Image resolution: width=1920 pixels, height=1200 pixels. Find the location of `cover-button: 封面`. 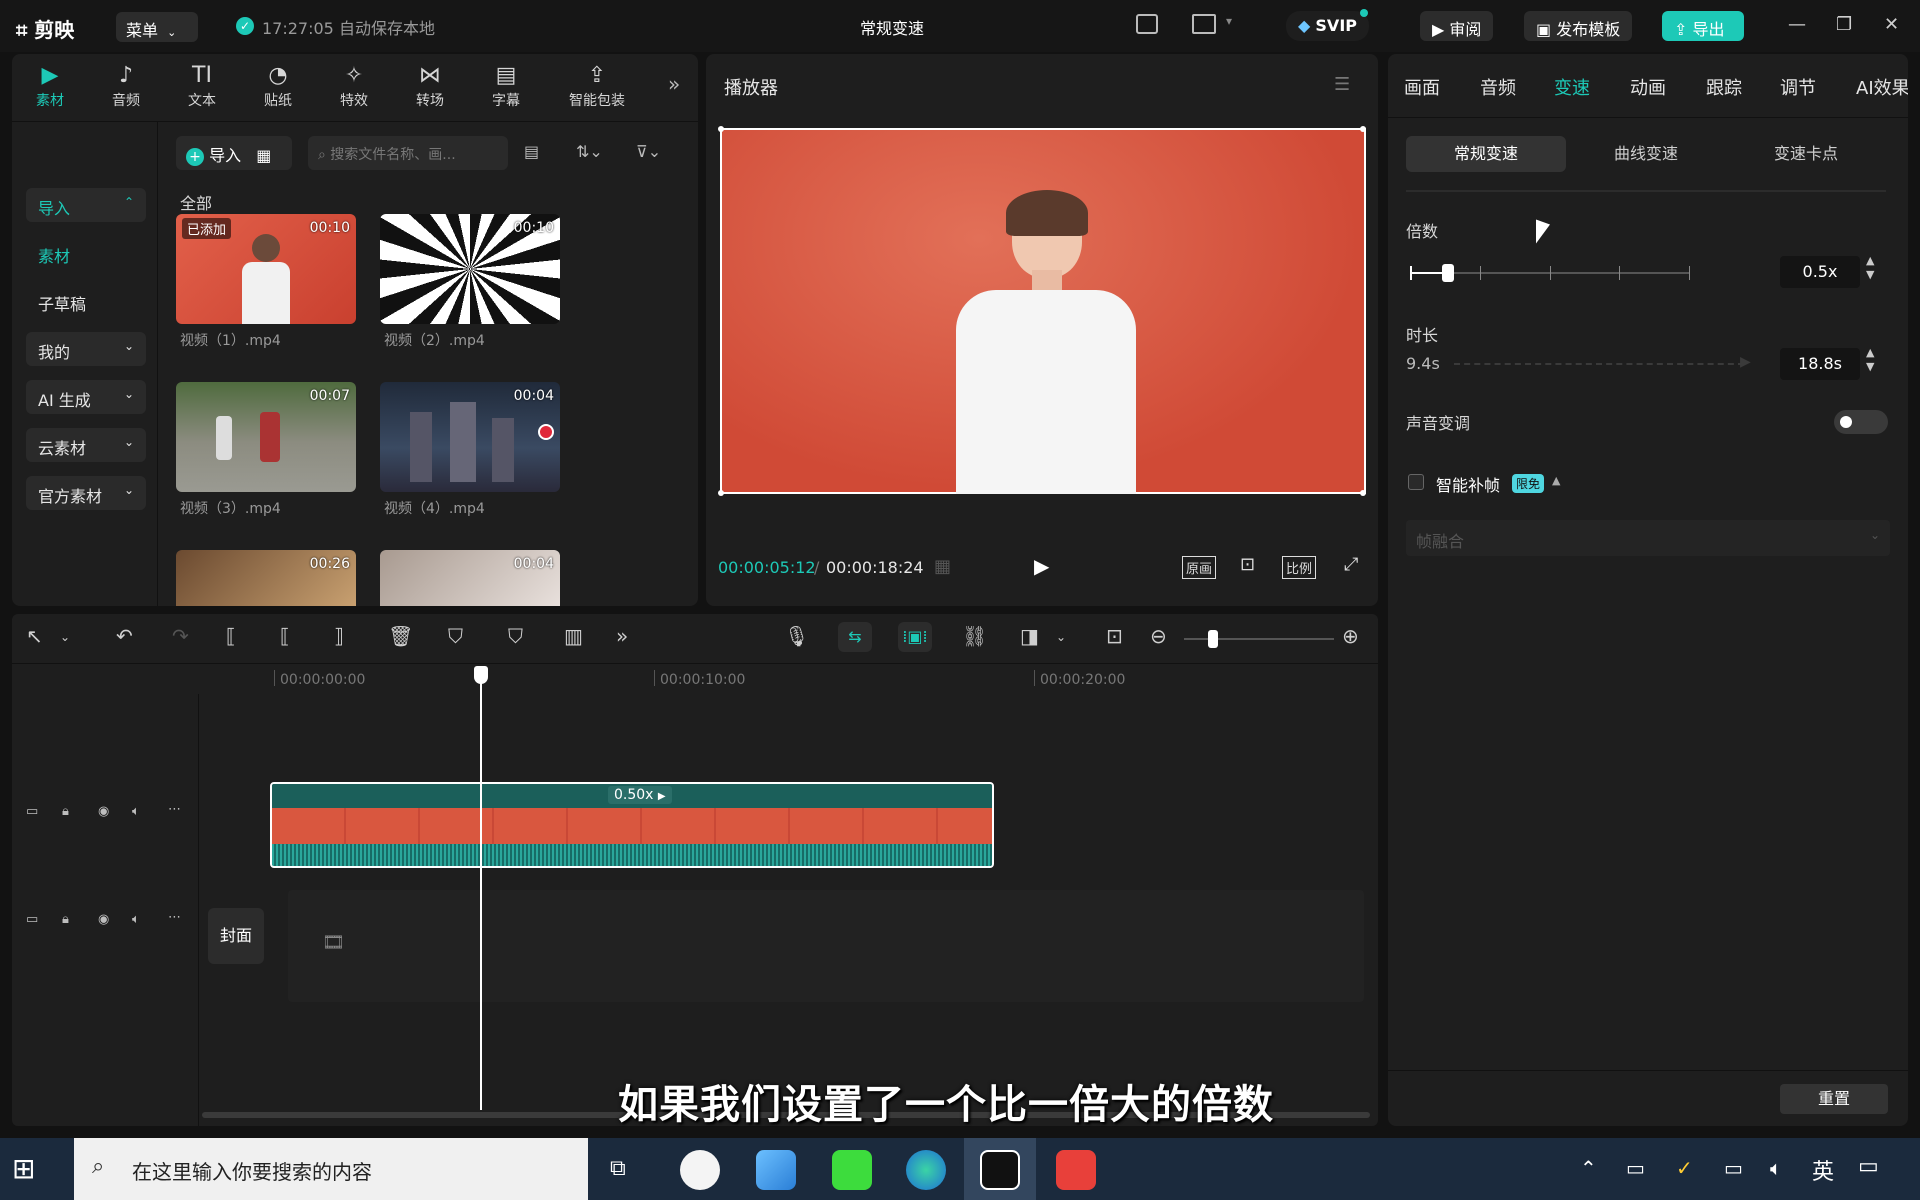

cover-button: 封面 is located at coordinates (236, 936).